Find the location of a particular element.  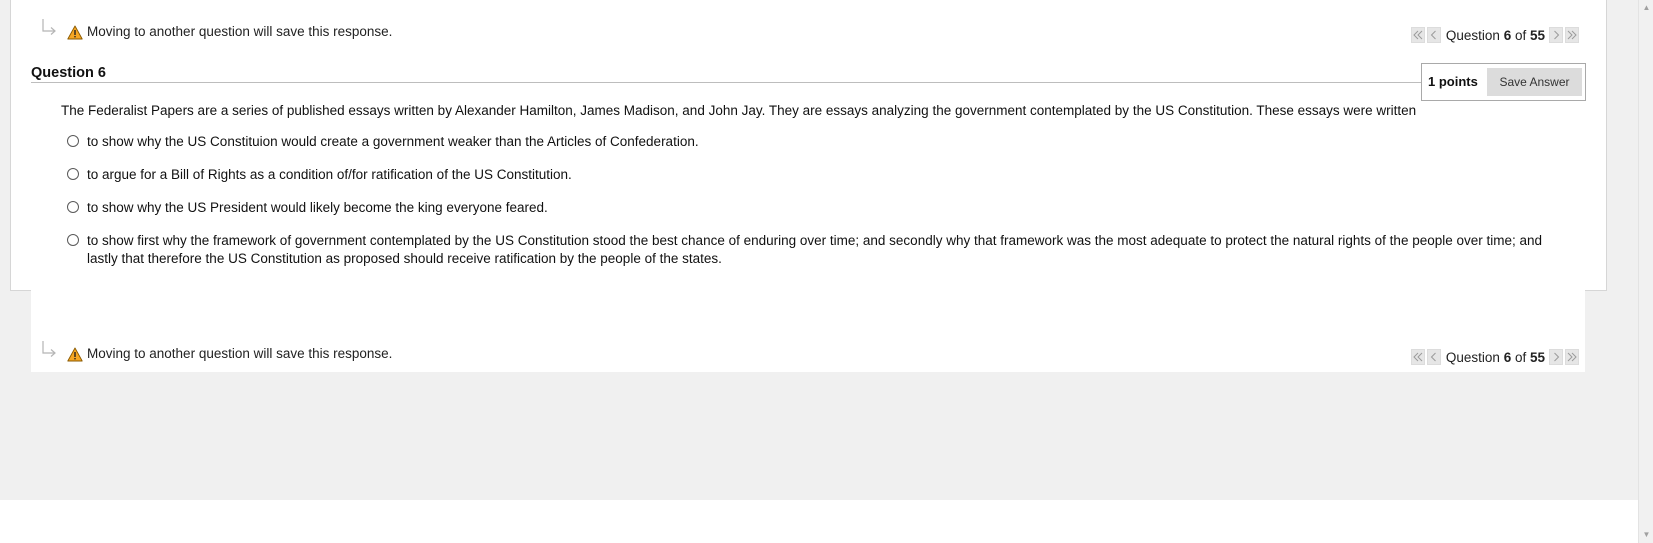

points-label: 1 points is located at coordinates (1453, 81).